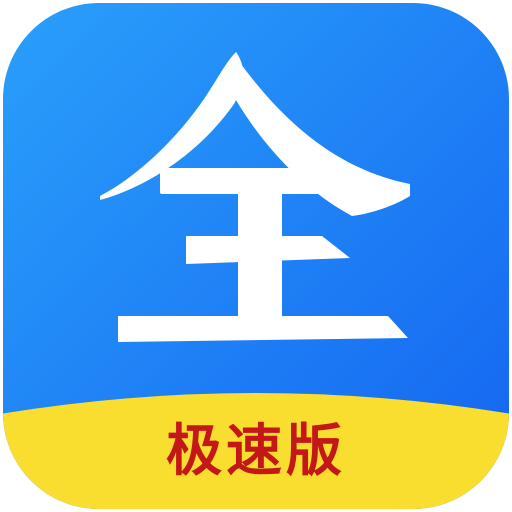  I want to click on badge-label-text: 极速版, so click(256, 451).